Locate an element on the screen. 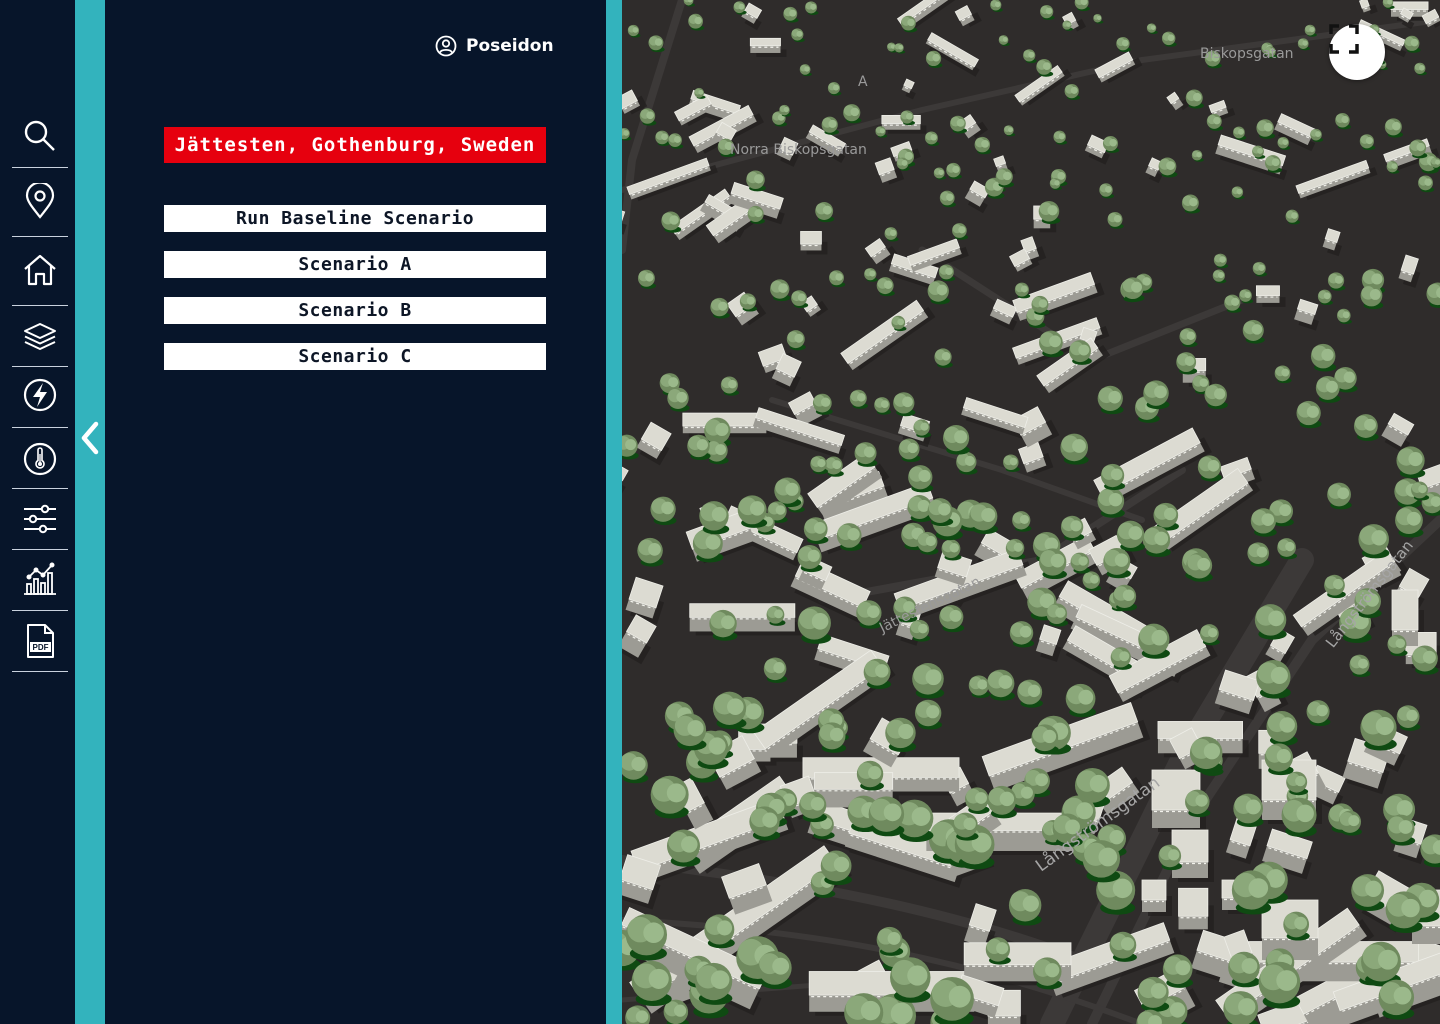 The image size is (1440, 1024). fullscreen-icon is located at coordinates (1344, 39).